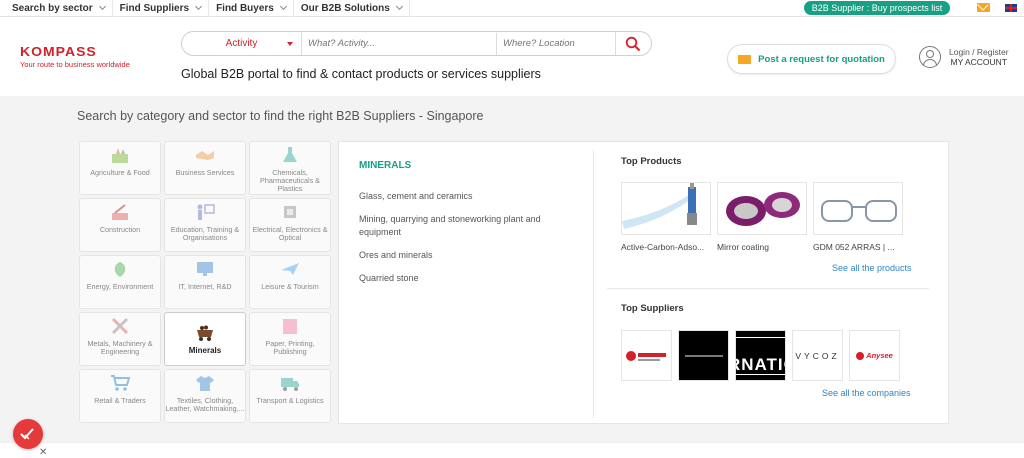  I want to click on nav-find-buyers: Find Buyers, so click(251, 8).